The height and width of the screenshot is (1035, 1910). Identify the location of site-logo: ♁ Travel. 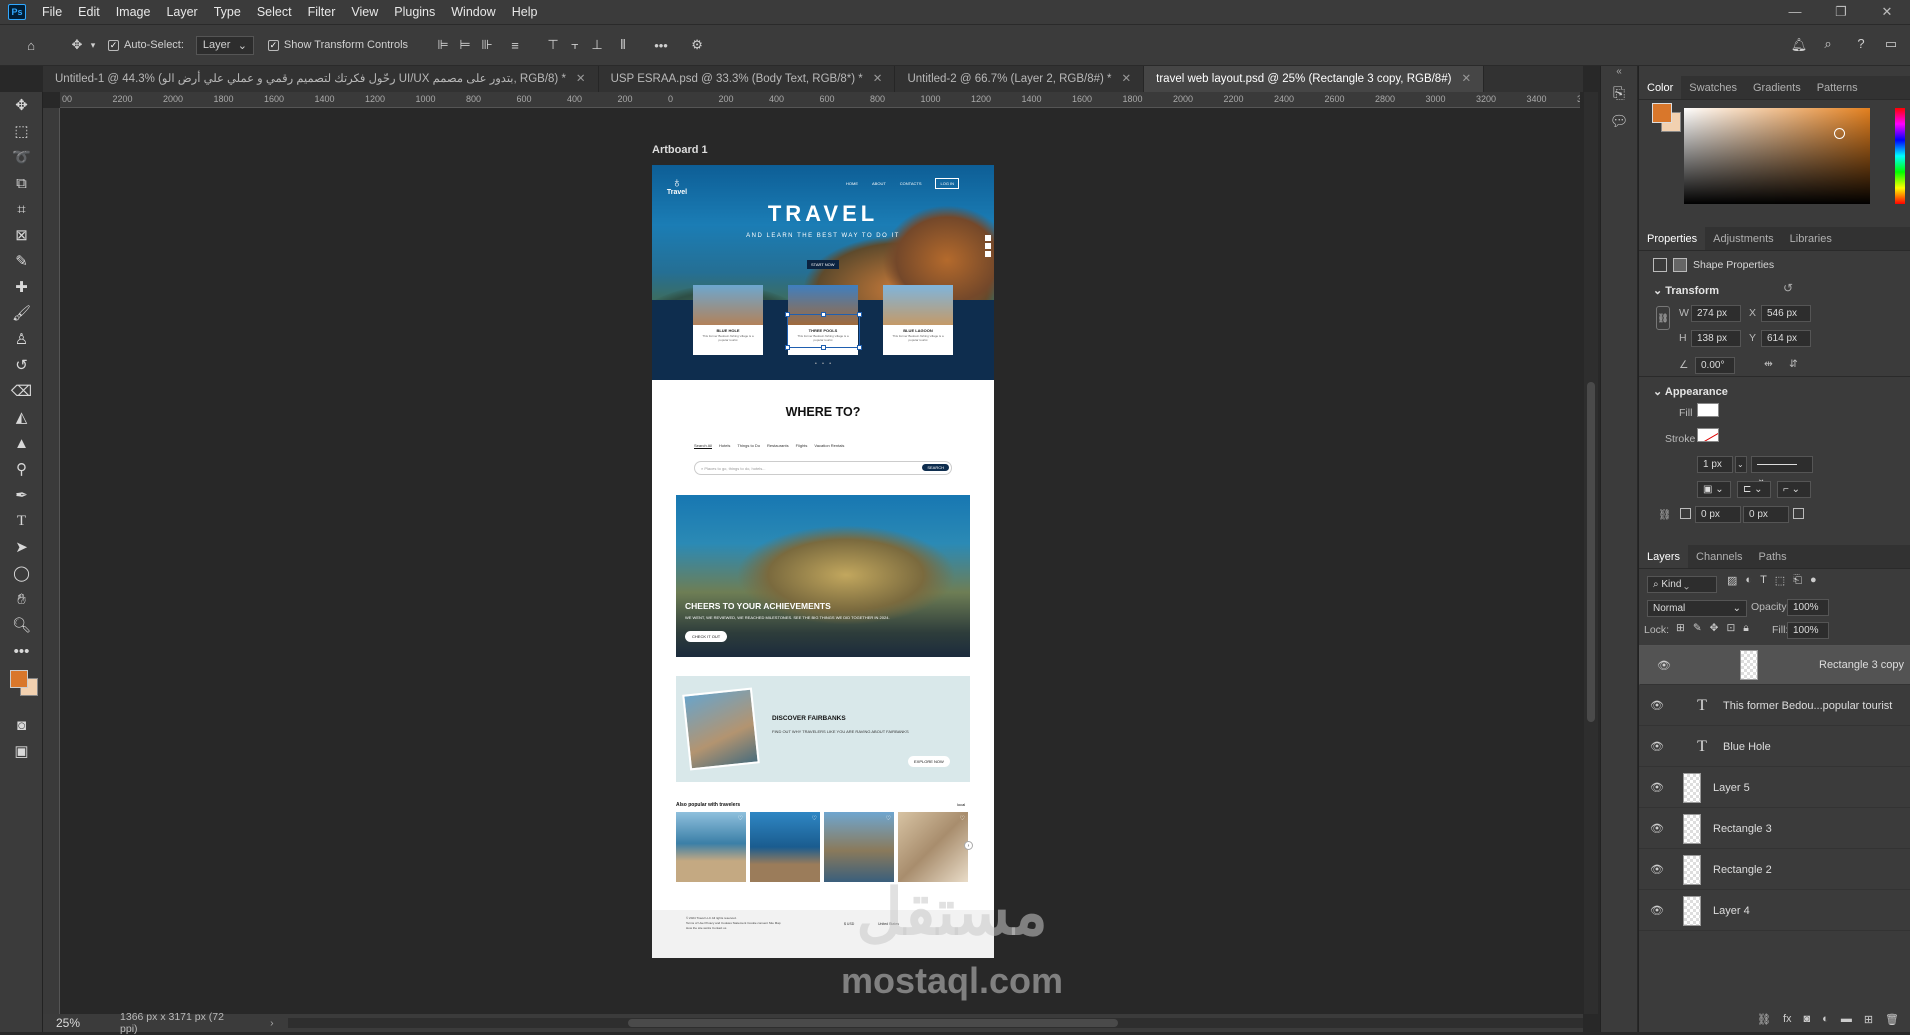
(677, 185).